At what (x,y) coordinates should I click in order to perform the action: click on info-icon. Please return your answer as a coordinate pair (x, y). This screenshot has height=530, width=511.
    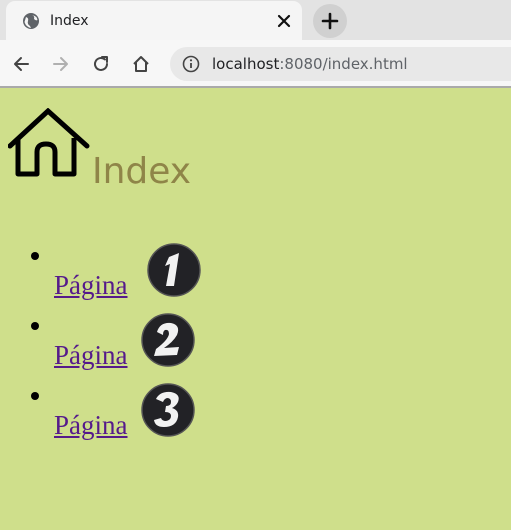
    Looking at the image, I should click on (191, 64).